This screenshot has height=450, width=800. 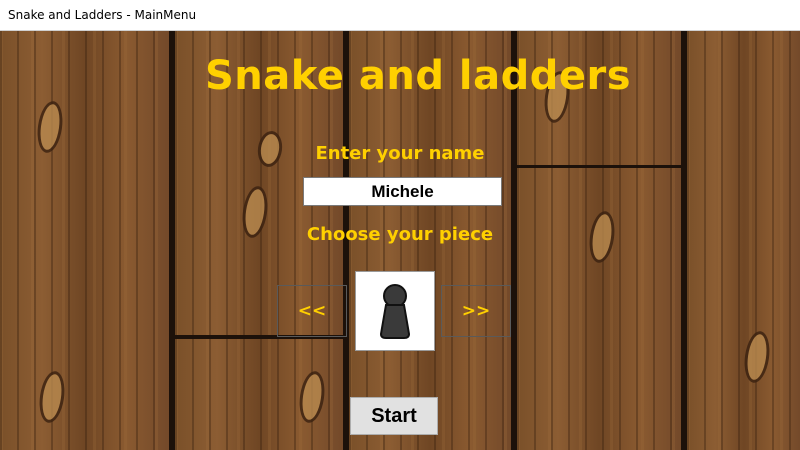 I want to click on plank, so click(x=599, y=307).